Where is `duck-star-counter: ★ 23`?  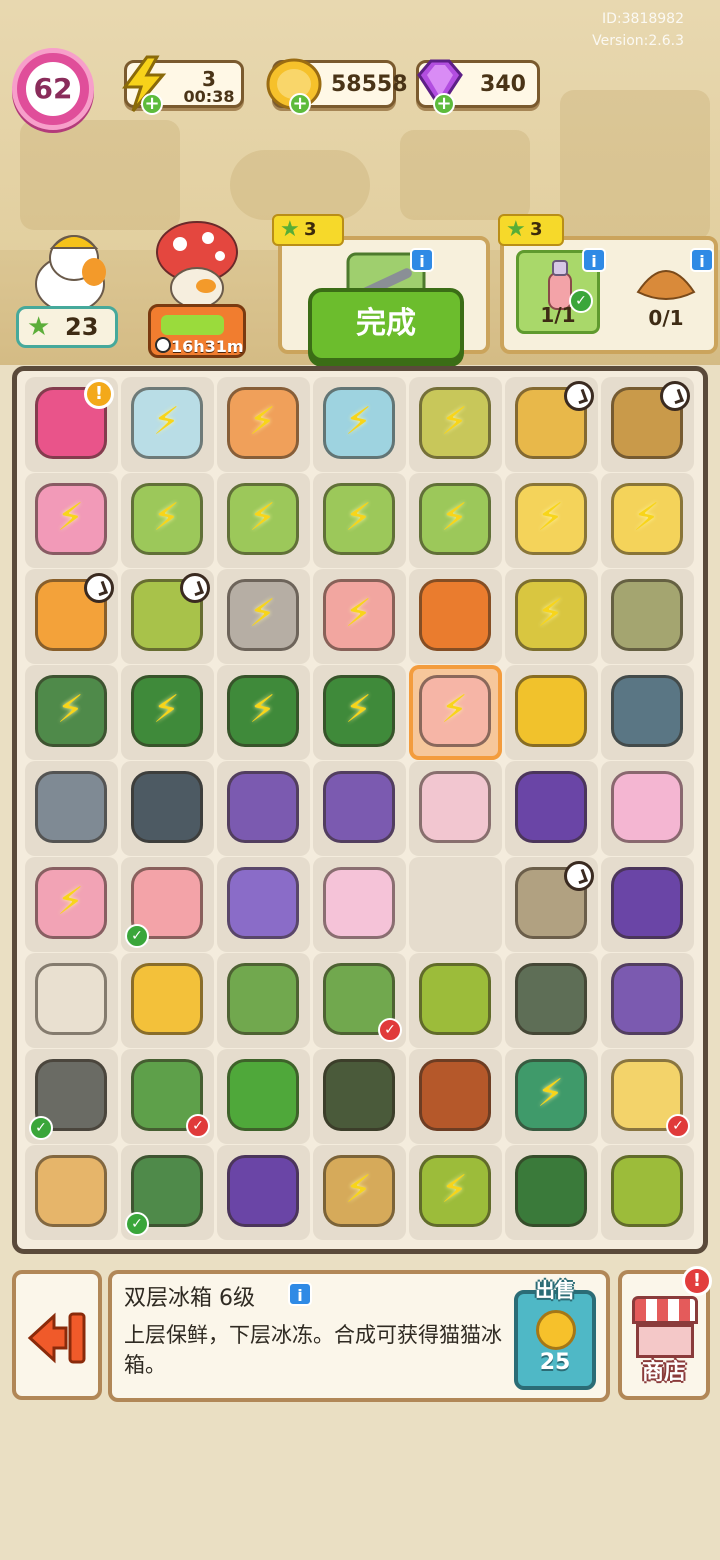 duck-star-counter: ★ 23 is located at coordinates (67, 327).